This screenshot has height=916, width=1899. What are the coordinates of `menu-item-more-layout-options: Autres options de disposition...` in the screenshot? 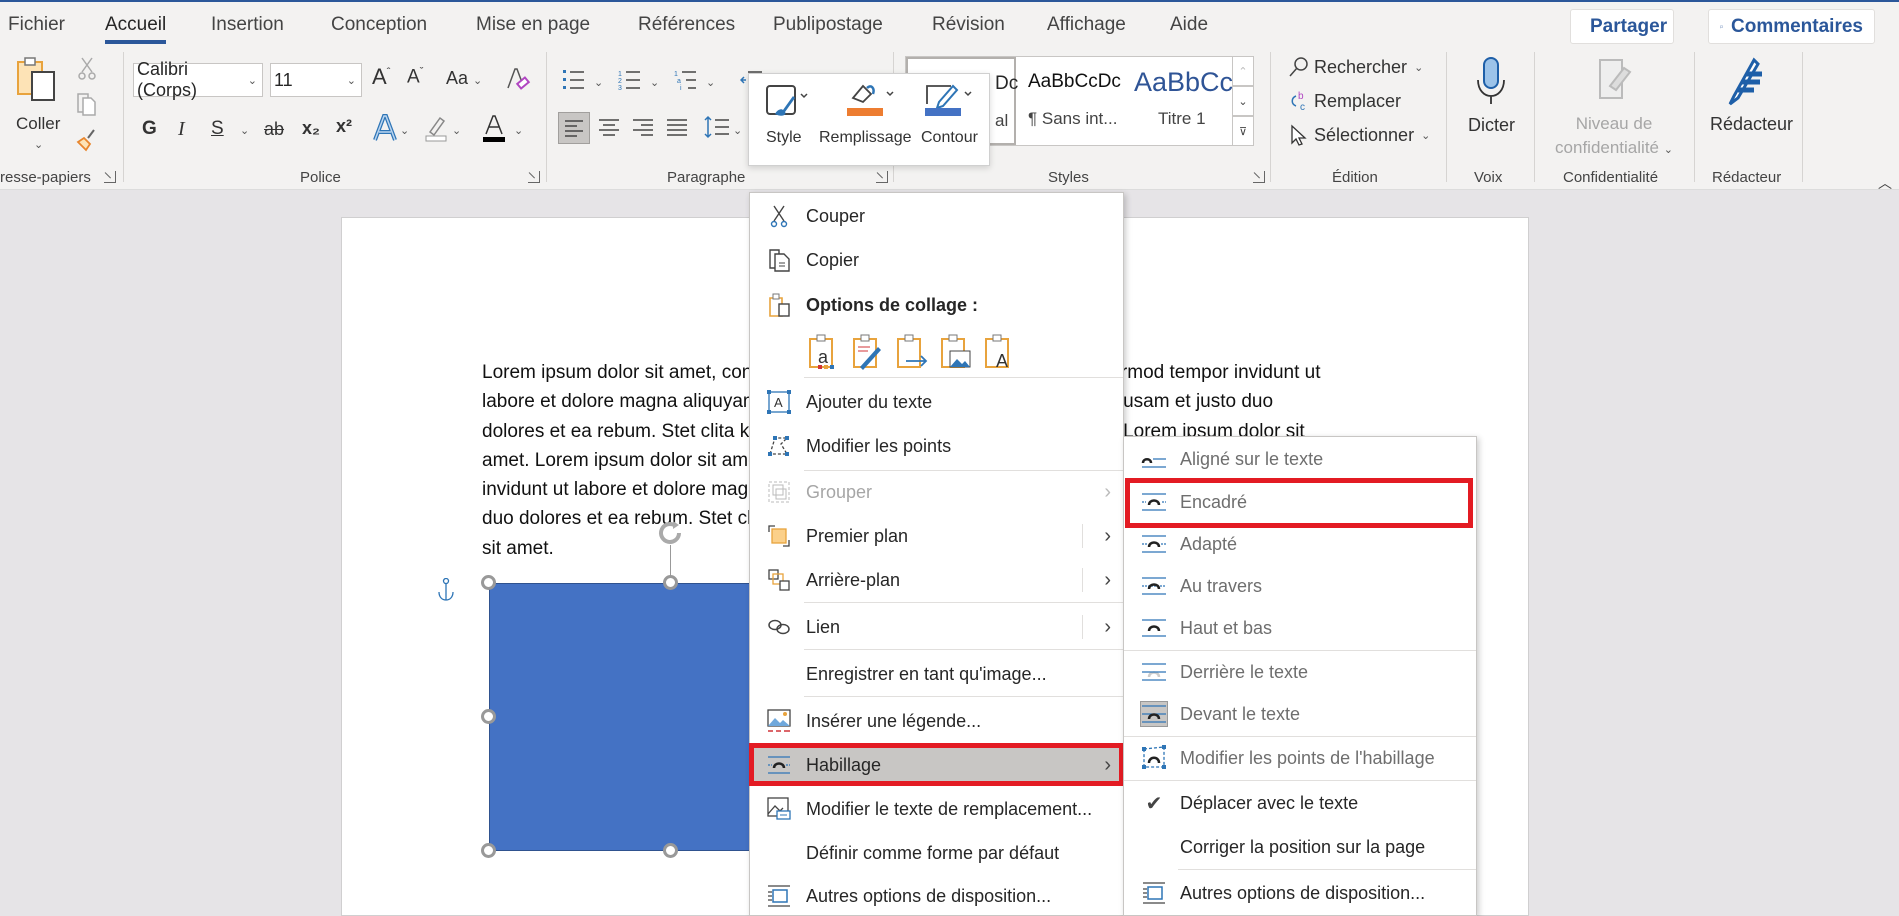 It's located at (936, 896).